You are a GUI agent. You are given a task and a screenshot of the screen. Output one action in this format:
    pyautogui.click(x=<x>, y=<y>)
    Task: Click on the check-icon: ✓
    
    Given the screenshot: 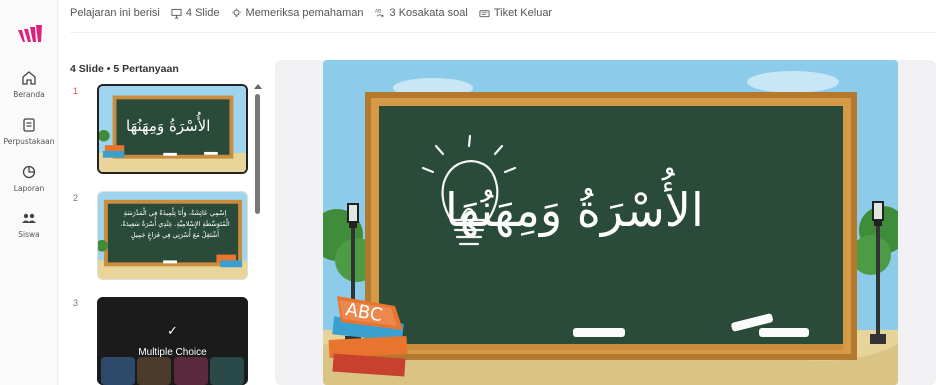 What is the action you would take?
    pyautogui.click(x=172, y=330)
    